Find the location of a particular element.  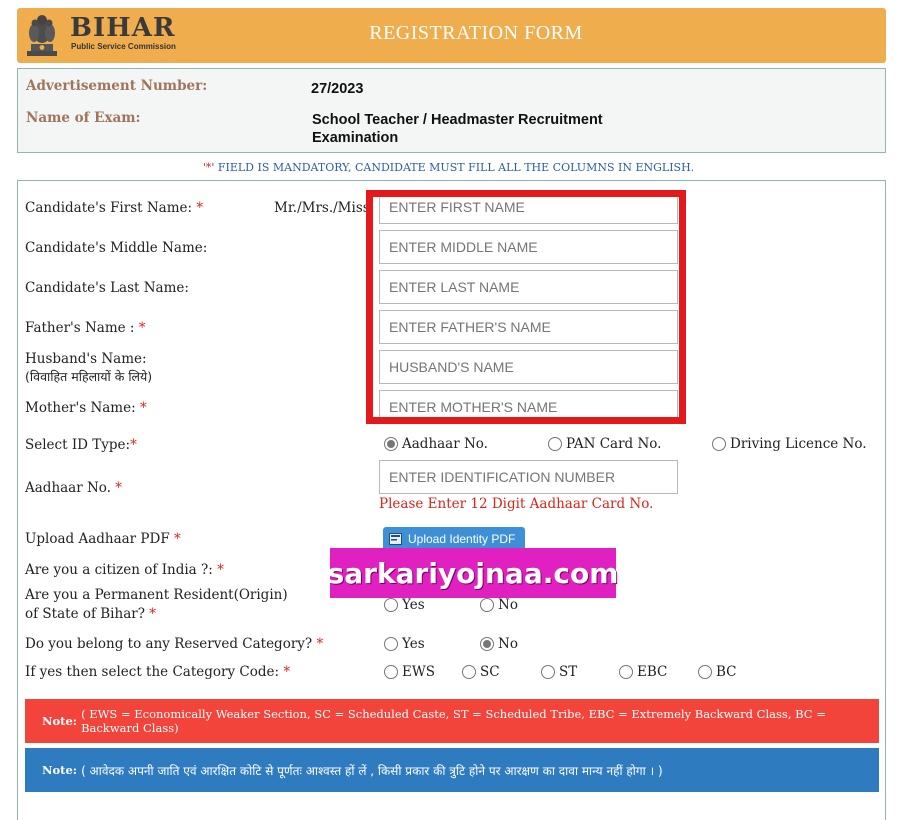

category-radio-sc is located at coordinates (469, 672).